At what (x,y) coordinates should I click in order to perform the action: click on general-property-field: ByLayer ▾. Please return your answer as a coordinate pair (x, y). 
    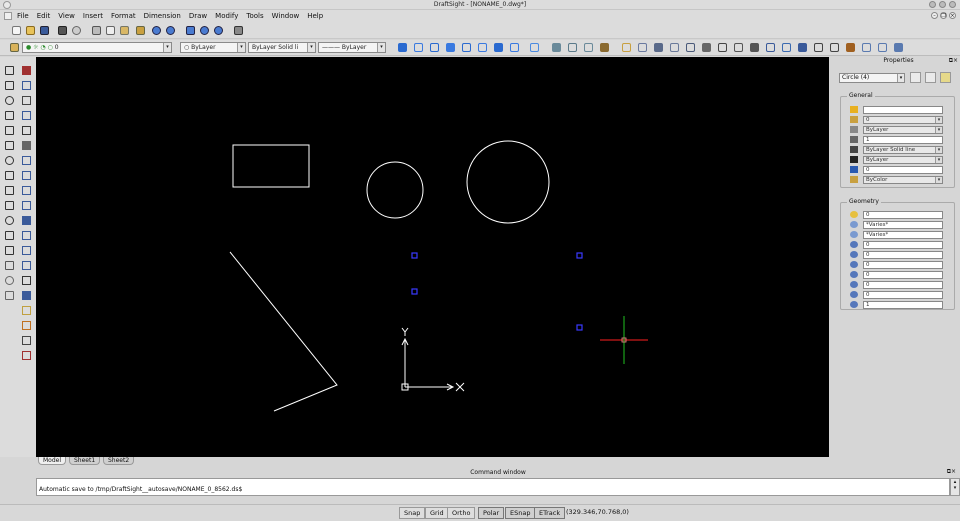
    Looking at the image, I should click on (903, 130).